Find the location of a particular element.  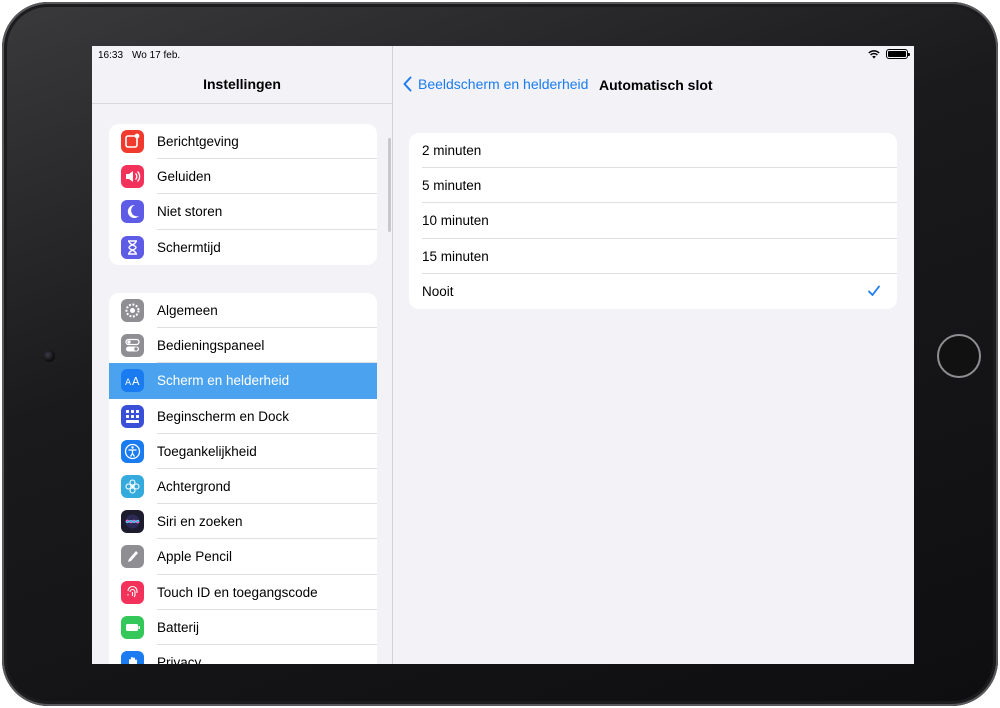

sidebar-item-algemeen: Algemeen is located at coordinates (243, 311).